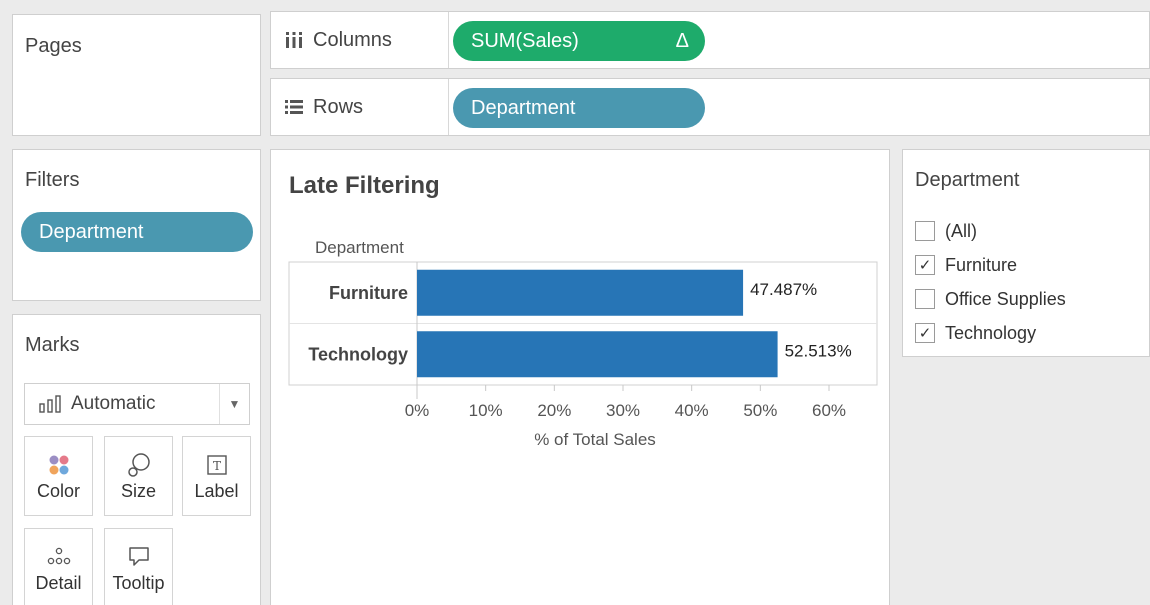  What do you see at coordinates (554, 410) in the screenshot?
I see `x-tick-label: 20%` at bounding box center [554, 410].